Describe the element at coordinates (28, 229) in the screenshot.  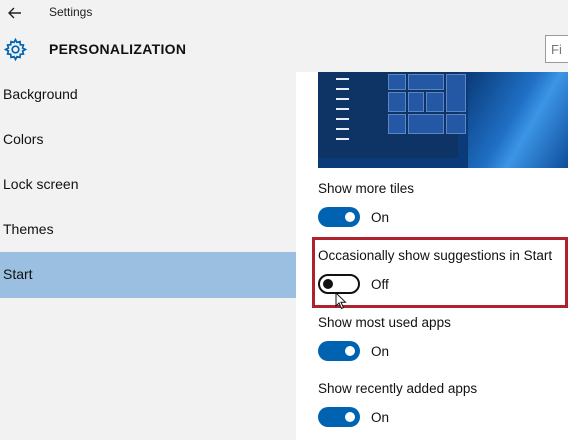
I see `sidebar-item-label: Themes` at that location.